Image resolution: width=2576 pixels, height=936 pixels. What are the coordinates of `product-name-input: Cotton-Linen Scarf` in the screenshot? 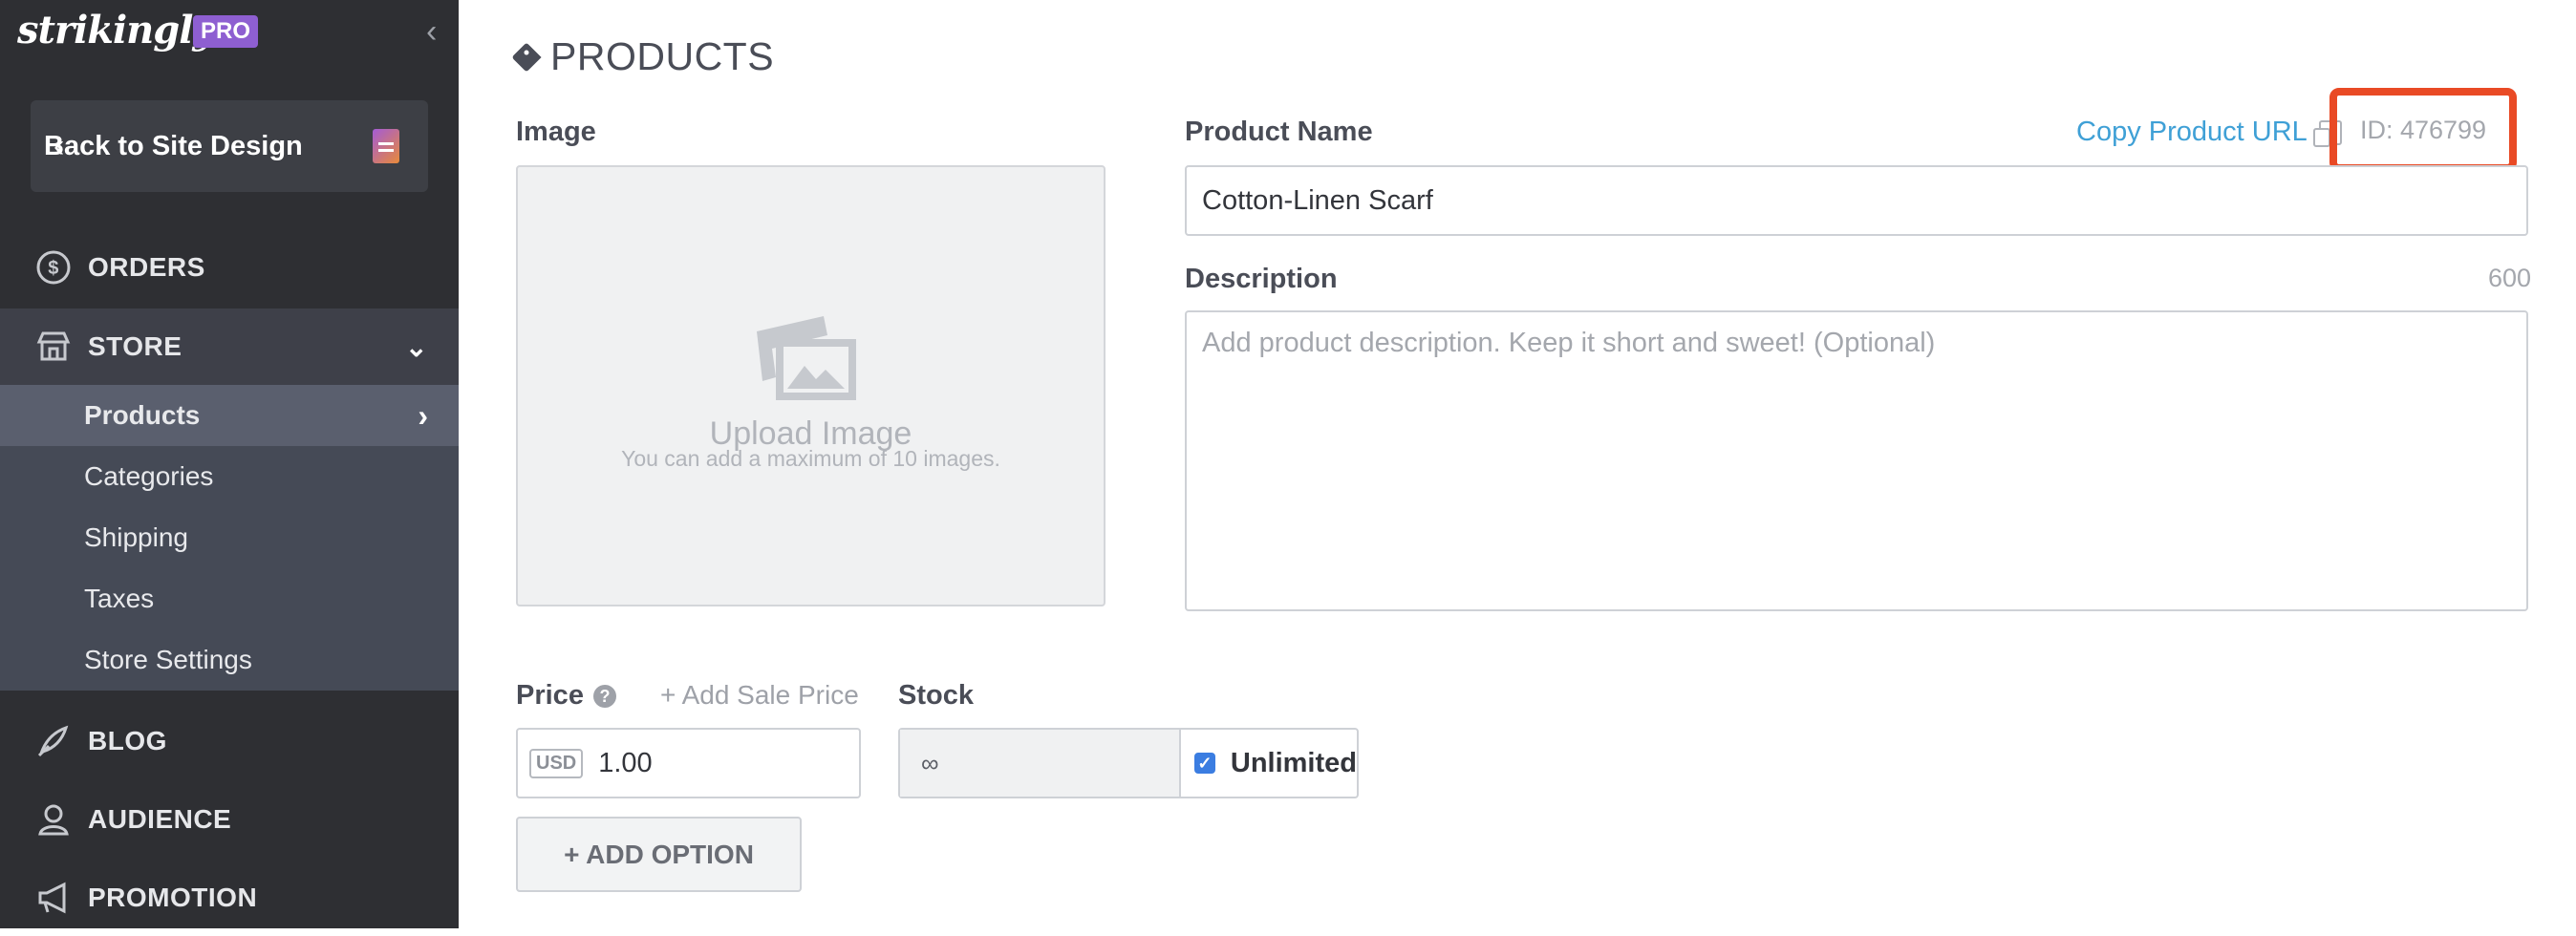 It's located at (1856, 200).